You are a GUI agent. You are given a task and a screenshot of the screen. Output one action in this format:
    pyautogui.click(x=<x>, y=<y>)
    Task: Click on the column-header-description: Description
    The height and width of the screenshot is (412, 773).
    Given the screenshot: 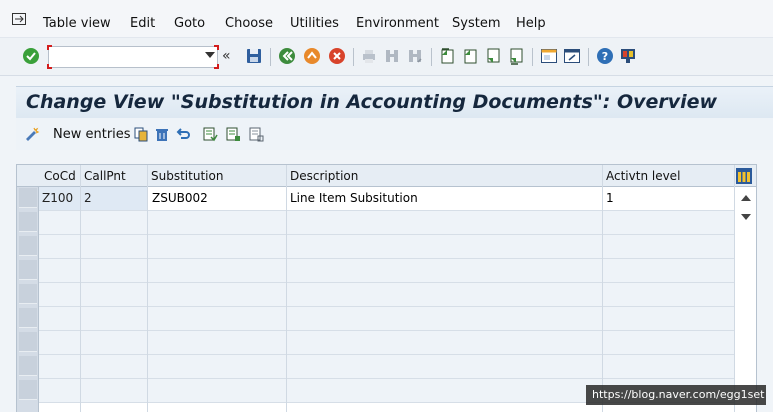 What is the action you would take?
    pyautogui.click(x=324, y=176)
    